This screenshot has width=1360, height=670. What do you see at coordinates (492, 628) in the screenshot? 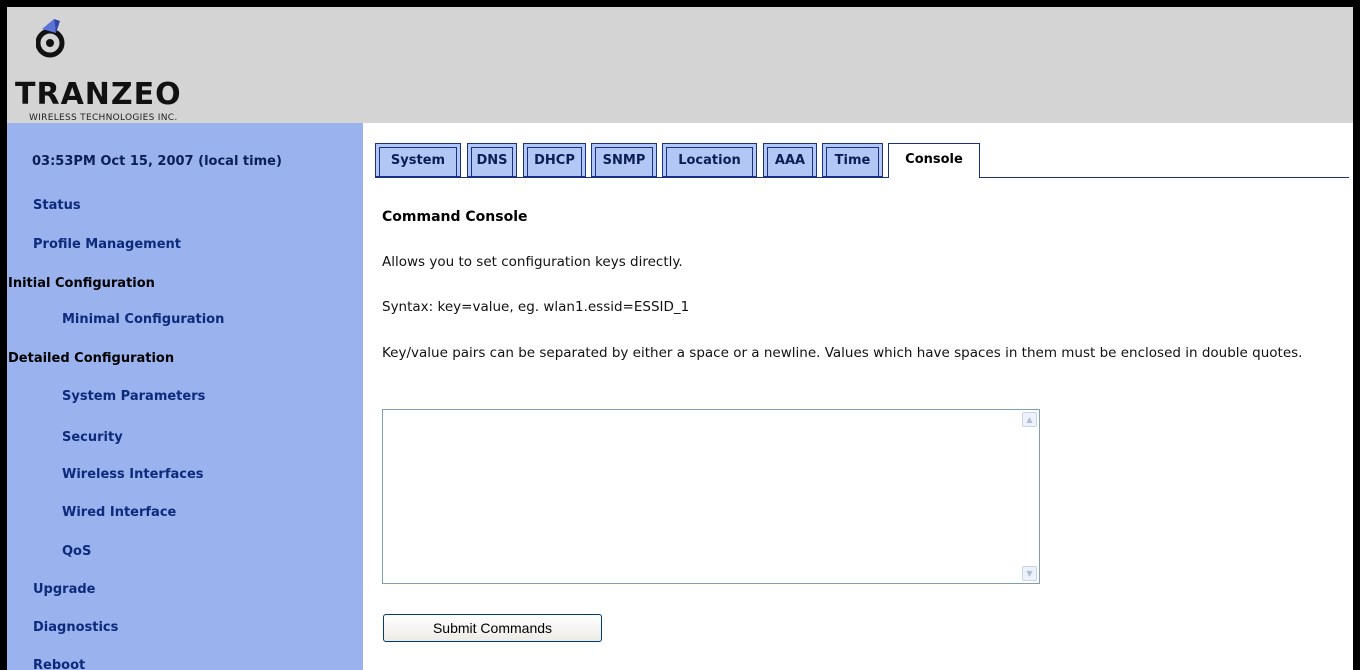
I see `submit-commands-button: Submit Commands` at bounding box center [492, 628].